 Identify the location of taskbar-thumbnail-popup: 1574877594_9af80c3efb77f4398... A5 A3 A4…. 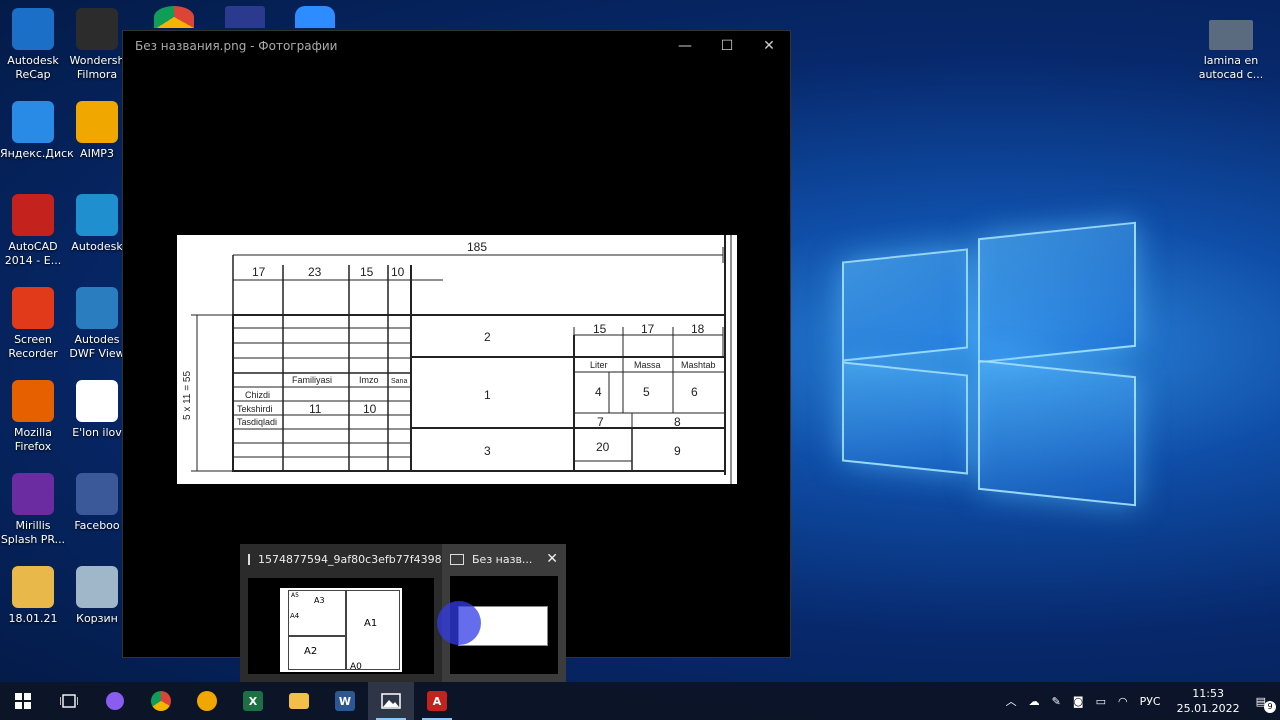
(403, 613).